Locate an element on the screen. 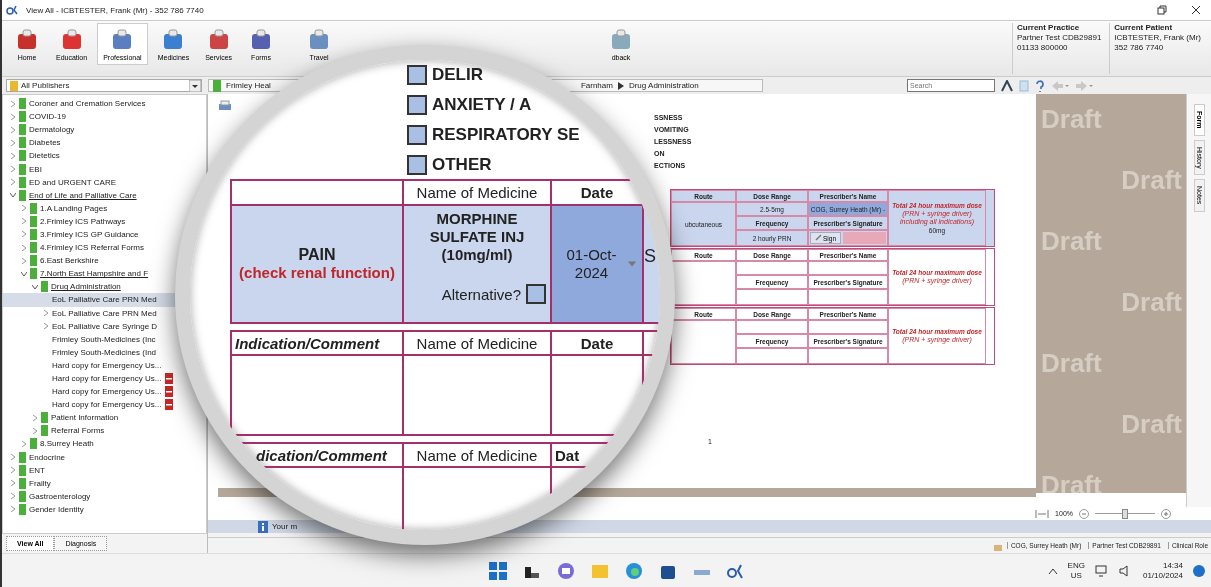 The width and height of the screenshot is (1211, 587). language-indicator: ENG US is located at coordinates (1076, 570).